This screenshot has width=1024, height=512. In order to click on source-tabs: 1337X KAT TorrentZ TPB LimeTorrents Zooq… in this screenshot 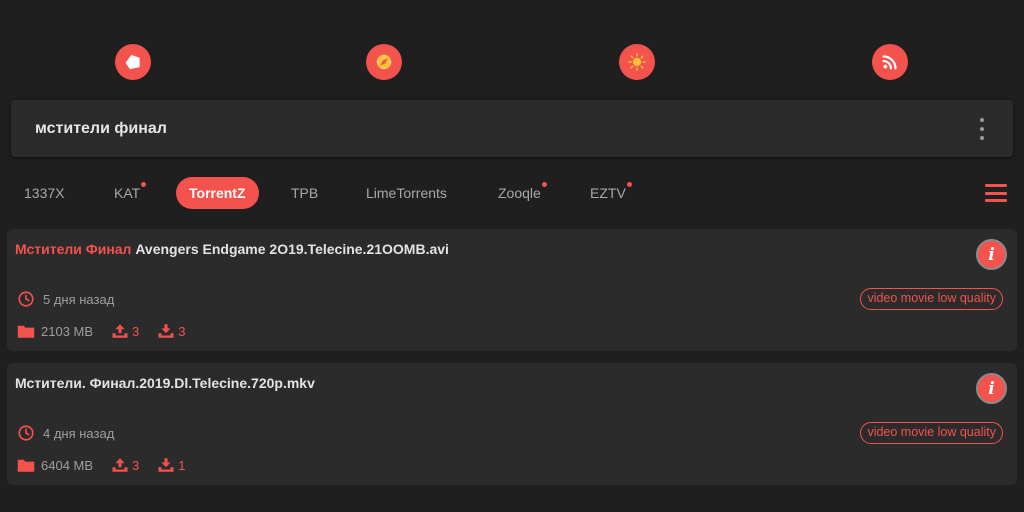, I will do `click(512, 193)`.